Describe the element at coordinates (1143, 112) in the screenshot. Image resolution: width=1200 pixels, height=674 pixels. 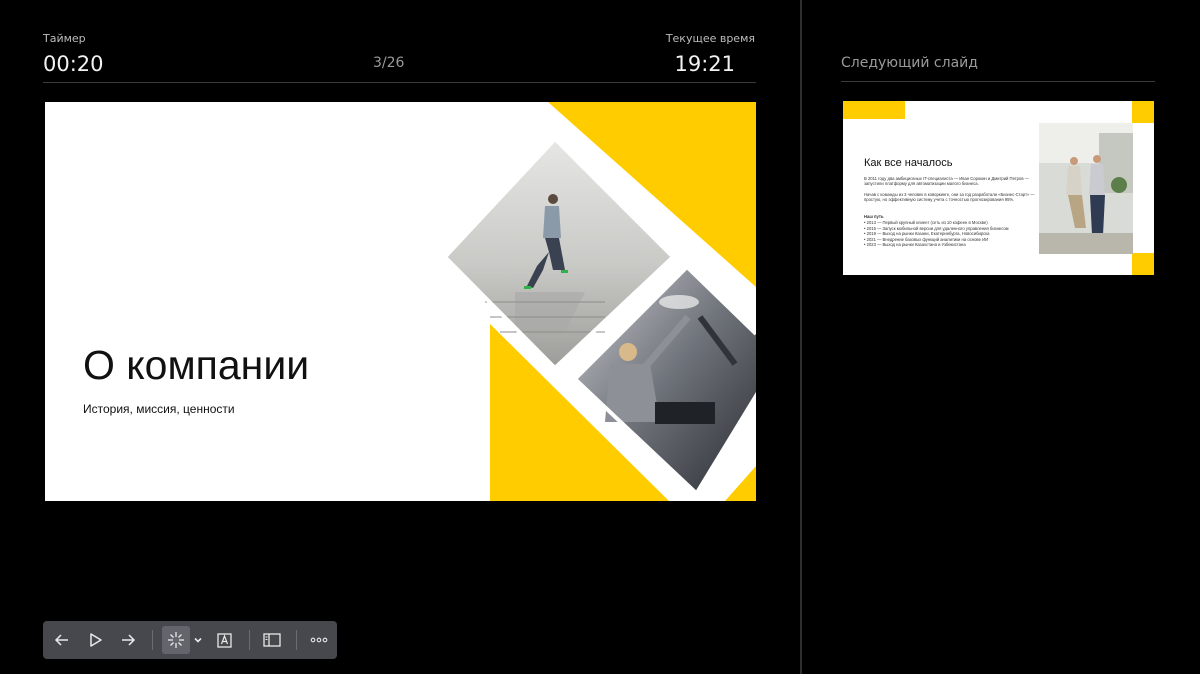
I see `next-slide-yellow-right-top` at that location.